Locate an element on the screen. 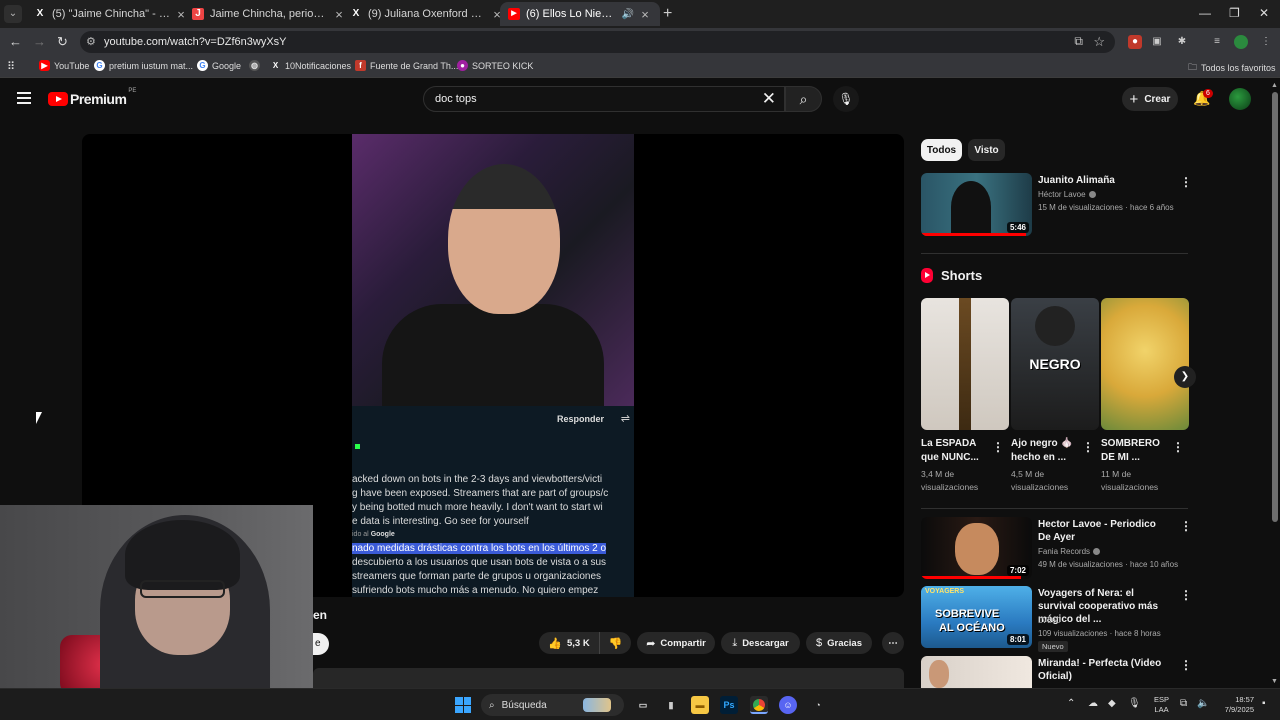  page-scrollbar is located at coordinates (1275, 385).